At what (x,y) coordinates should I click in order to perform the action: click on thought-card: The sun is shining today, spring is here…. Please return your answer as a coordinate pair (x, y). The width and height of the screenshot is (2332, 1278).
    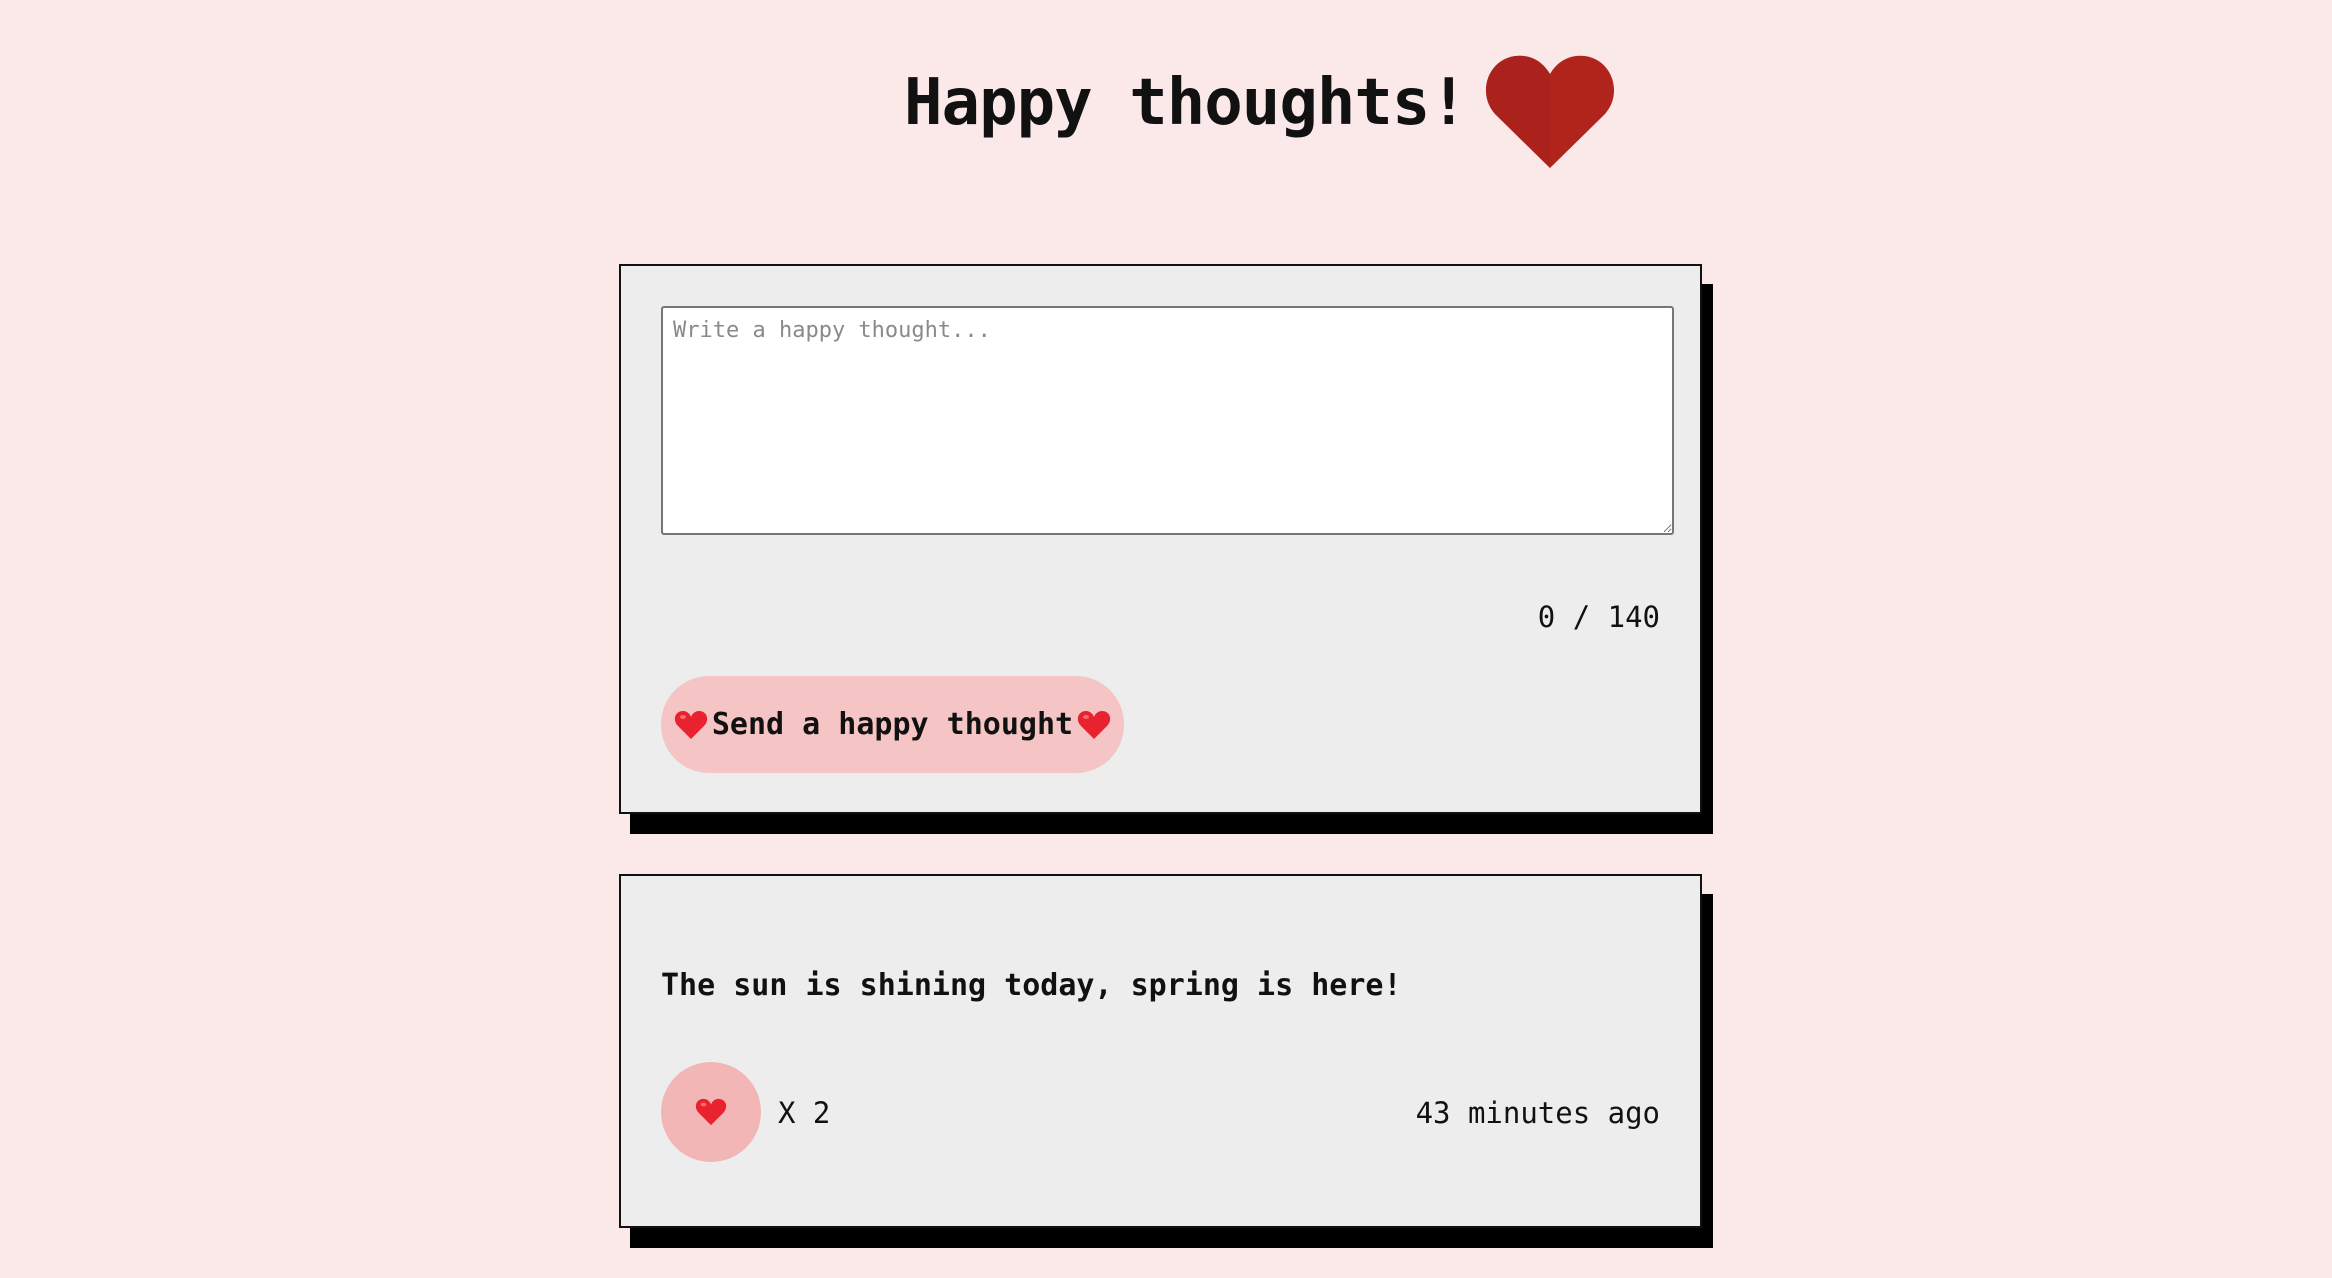
    Looking at the image, I should click on (1160, 1051).